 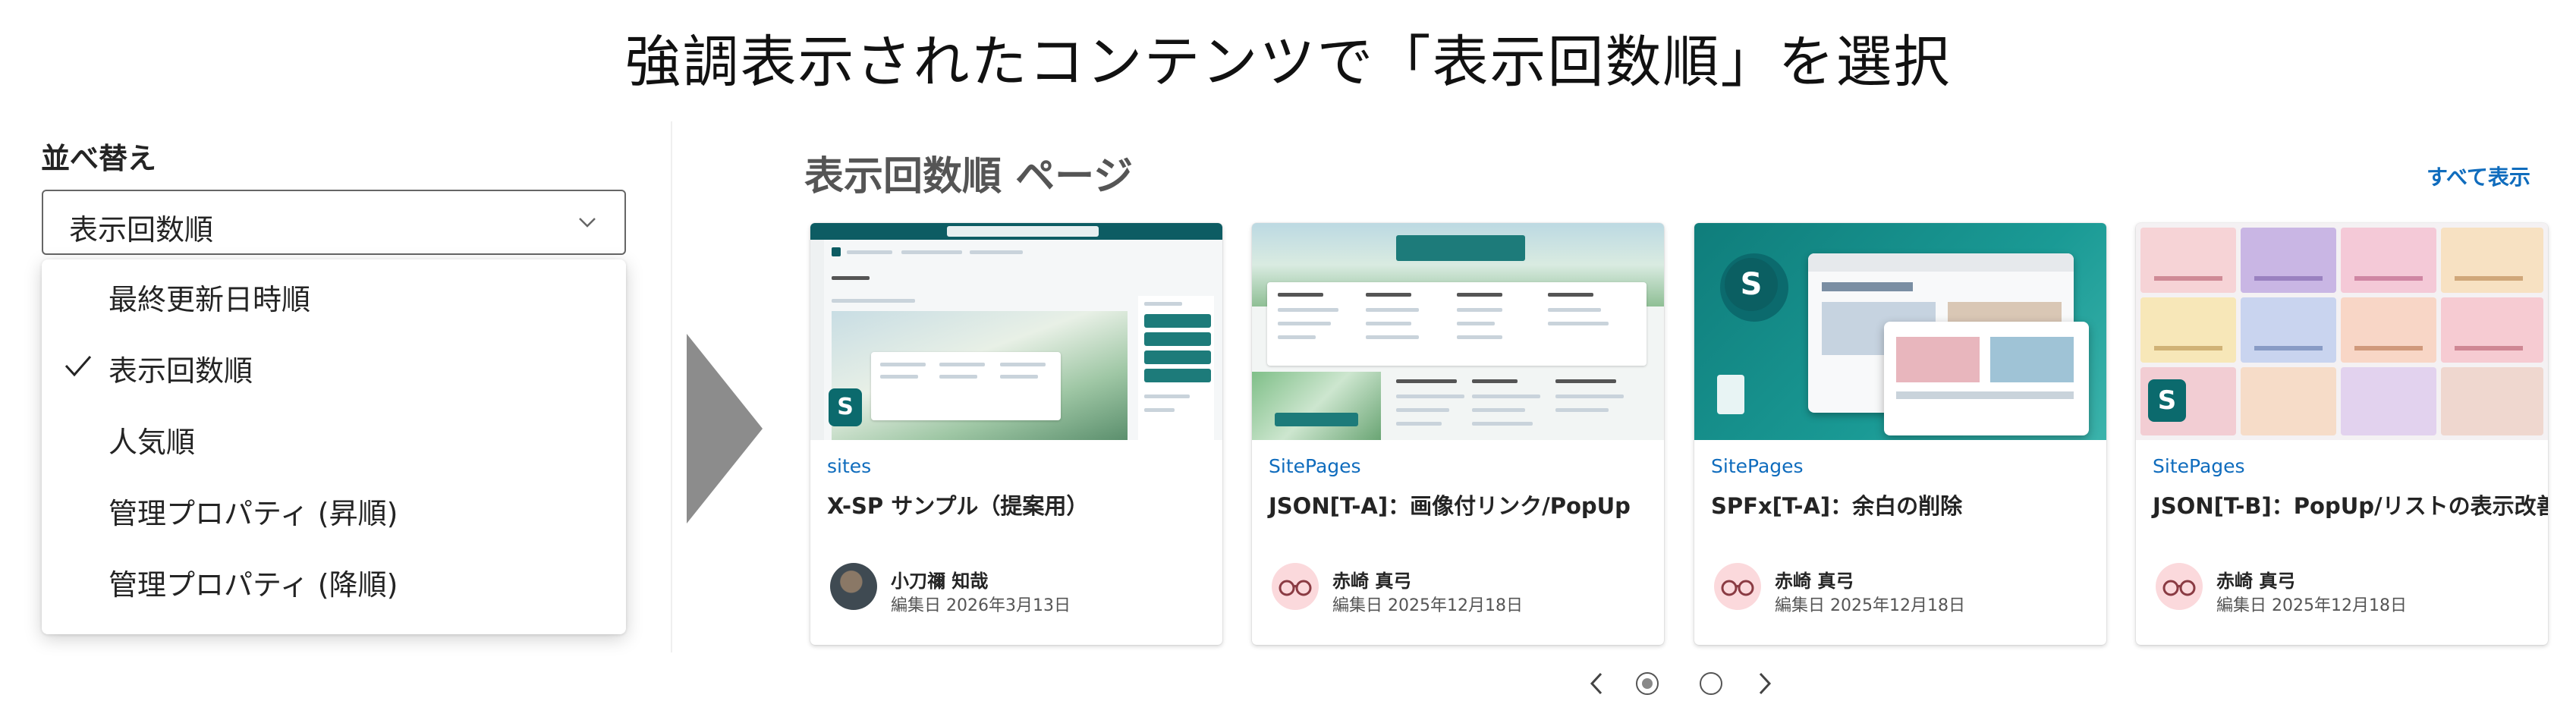 What do you see at coordinates (725, 428) in the screenshot?
I see `right-arrow-icon` at bounding box center [725, 428].